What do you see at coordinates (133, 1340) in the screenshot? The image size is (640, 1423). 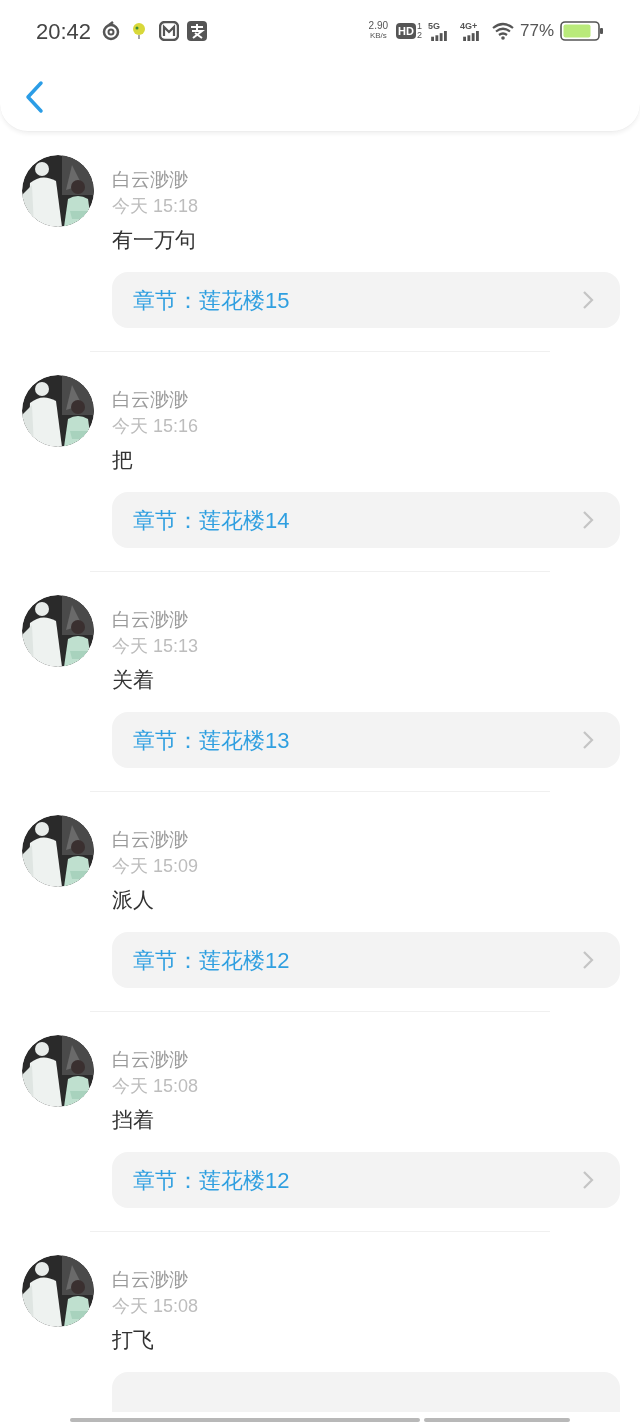 I see `comment-text: 打飞` at bounding box center [133, 1340].